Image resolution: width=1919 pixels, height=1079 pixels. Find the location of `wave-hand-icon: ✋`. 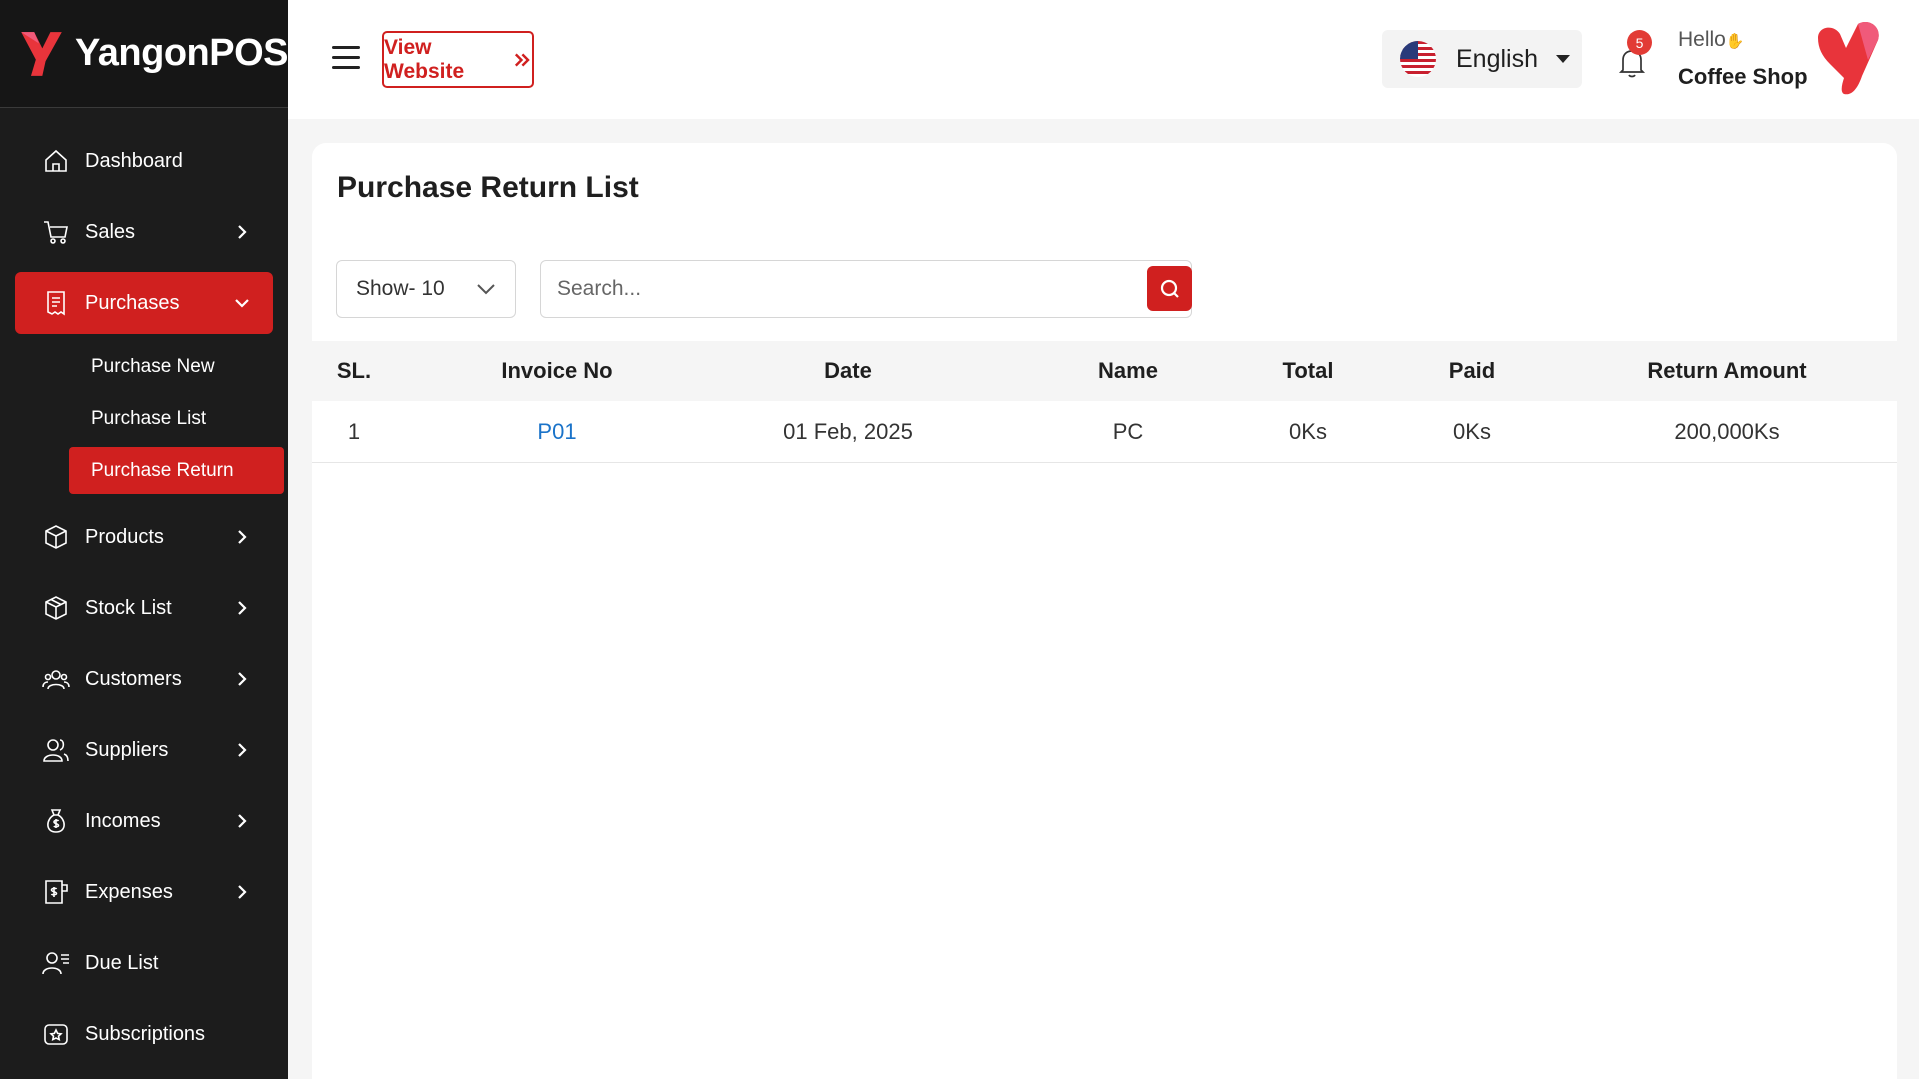

wave-hand-icon: ✋ is located at coordinates (1735, 41).